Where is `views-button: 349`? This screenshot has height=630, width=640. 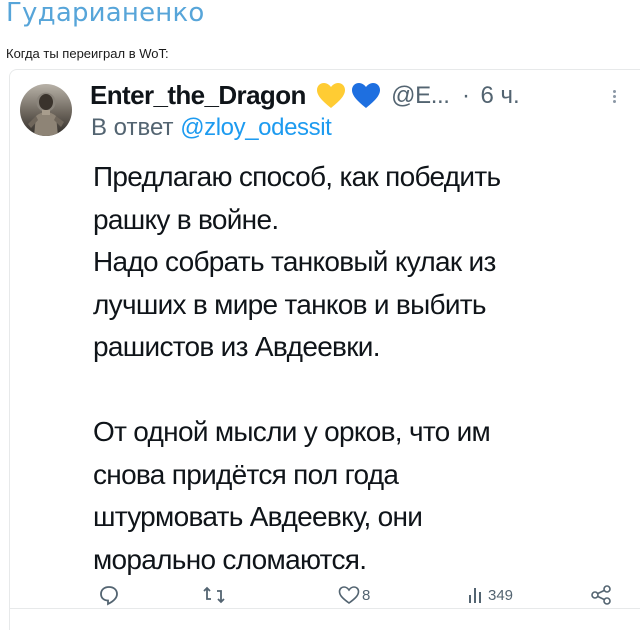
views-button: 349 is located at coordinates (489, 595).